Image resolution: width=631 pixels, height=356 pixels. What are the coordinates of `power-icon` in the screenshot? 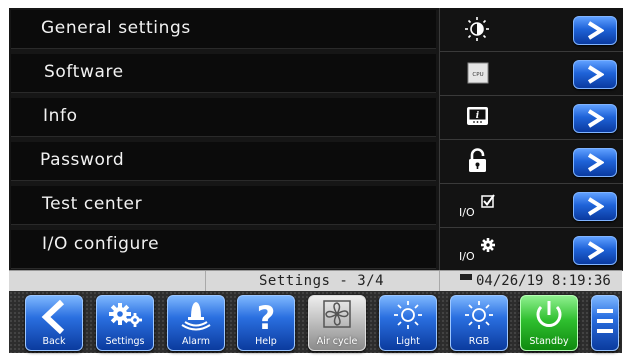 It's located at (549, 314).